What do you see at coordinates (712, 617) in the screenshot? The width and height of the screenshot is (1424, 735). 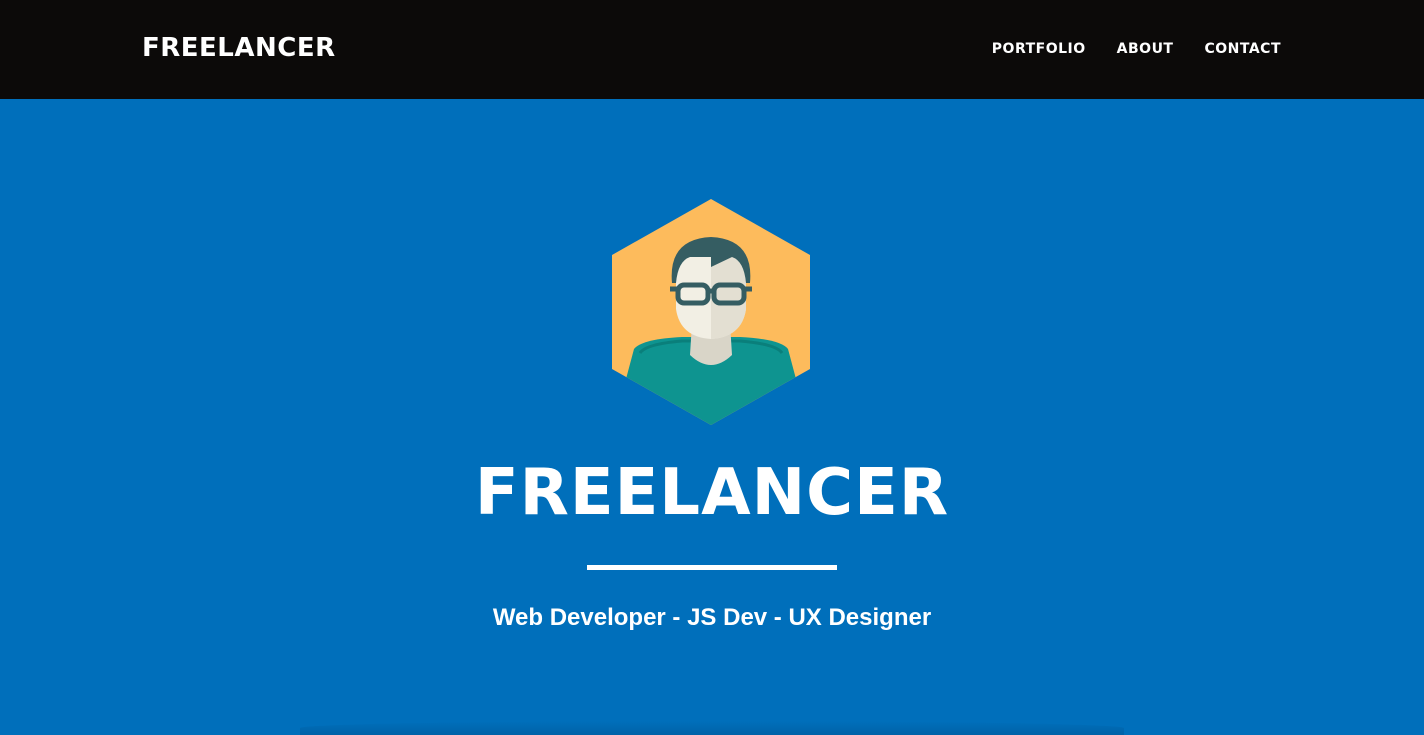 I see `hero-subtitle: Web Developer - JS Dev - UX Designer` at bounding box center [712, 617].